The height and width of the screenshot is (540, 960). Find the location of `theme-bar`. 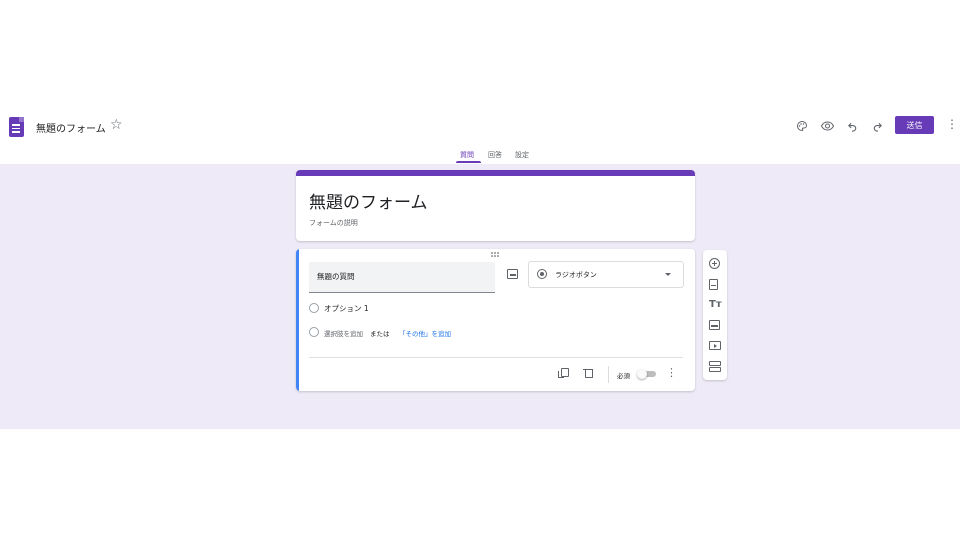

theme-bar is located at coordinates (495, 173).